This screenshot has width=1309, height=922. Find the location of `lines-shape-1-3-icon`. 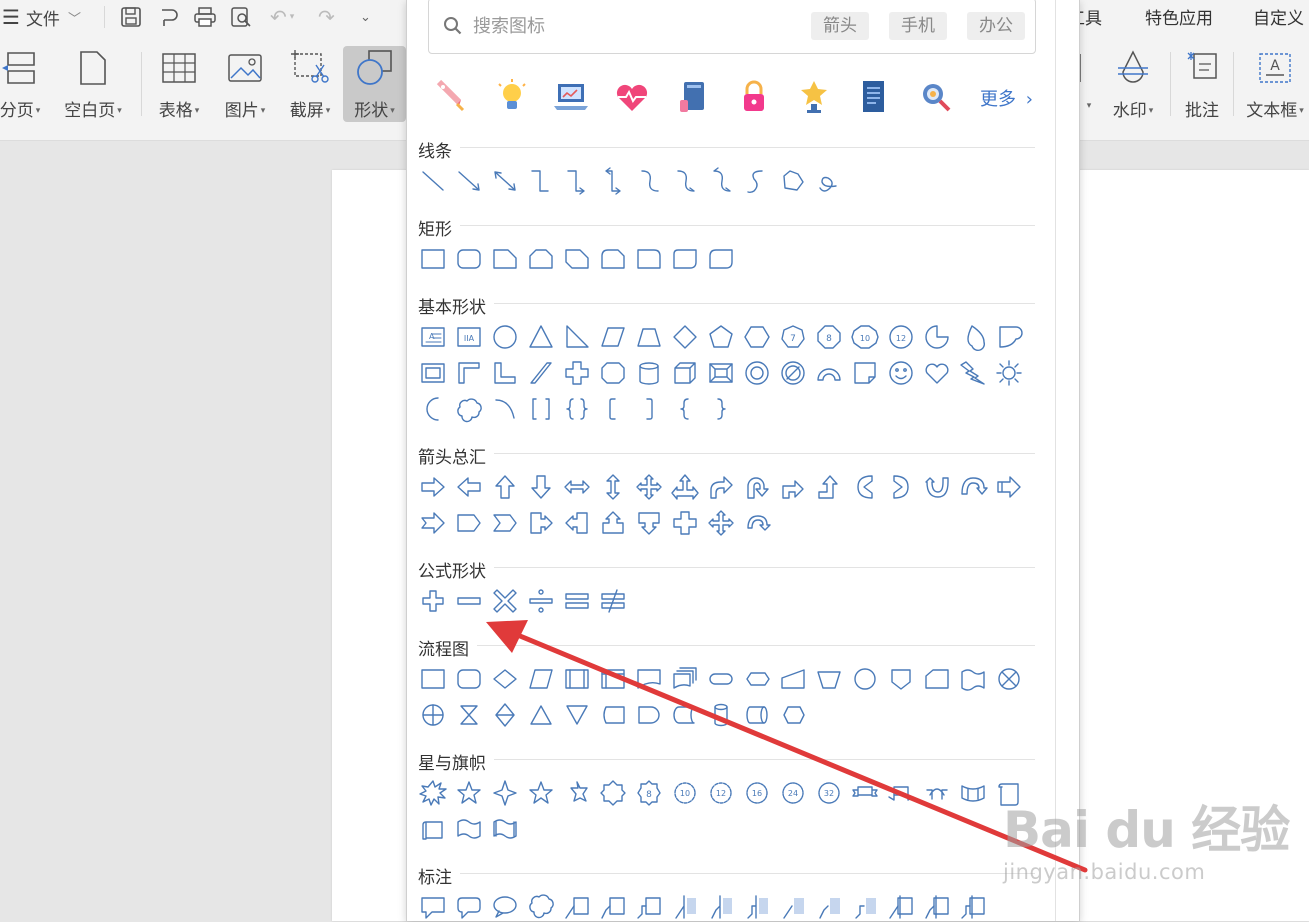

lines-shape-1-3-icon is located at coordinates (505, 181).